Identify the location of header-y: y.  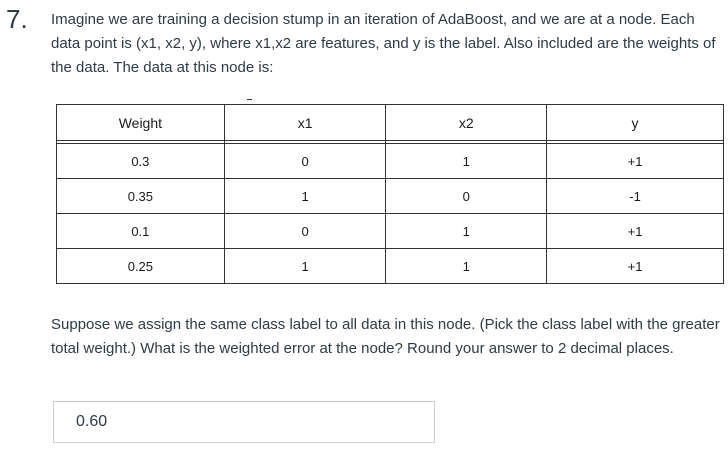
(635, 122).